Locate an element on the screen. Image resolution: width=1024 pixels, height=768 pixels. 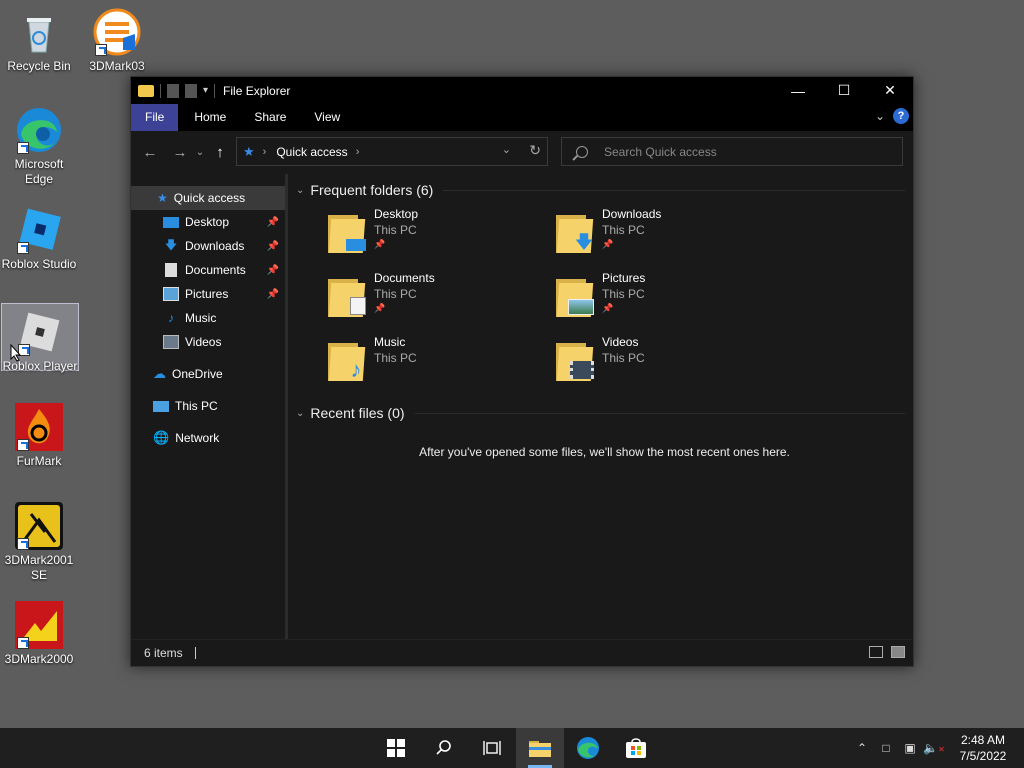
roblox-player-icon is located at coordinates (40, 332).